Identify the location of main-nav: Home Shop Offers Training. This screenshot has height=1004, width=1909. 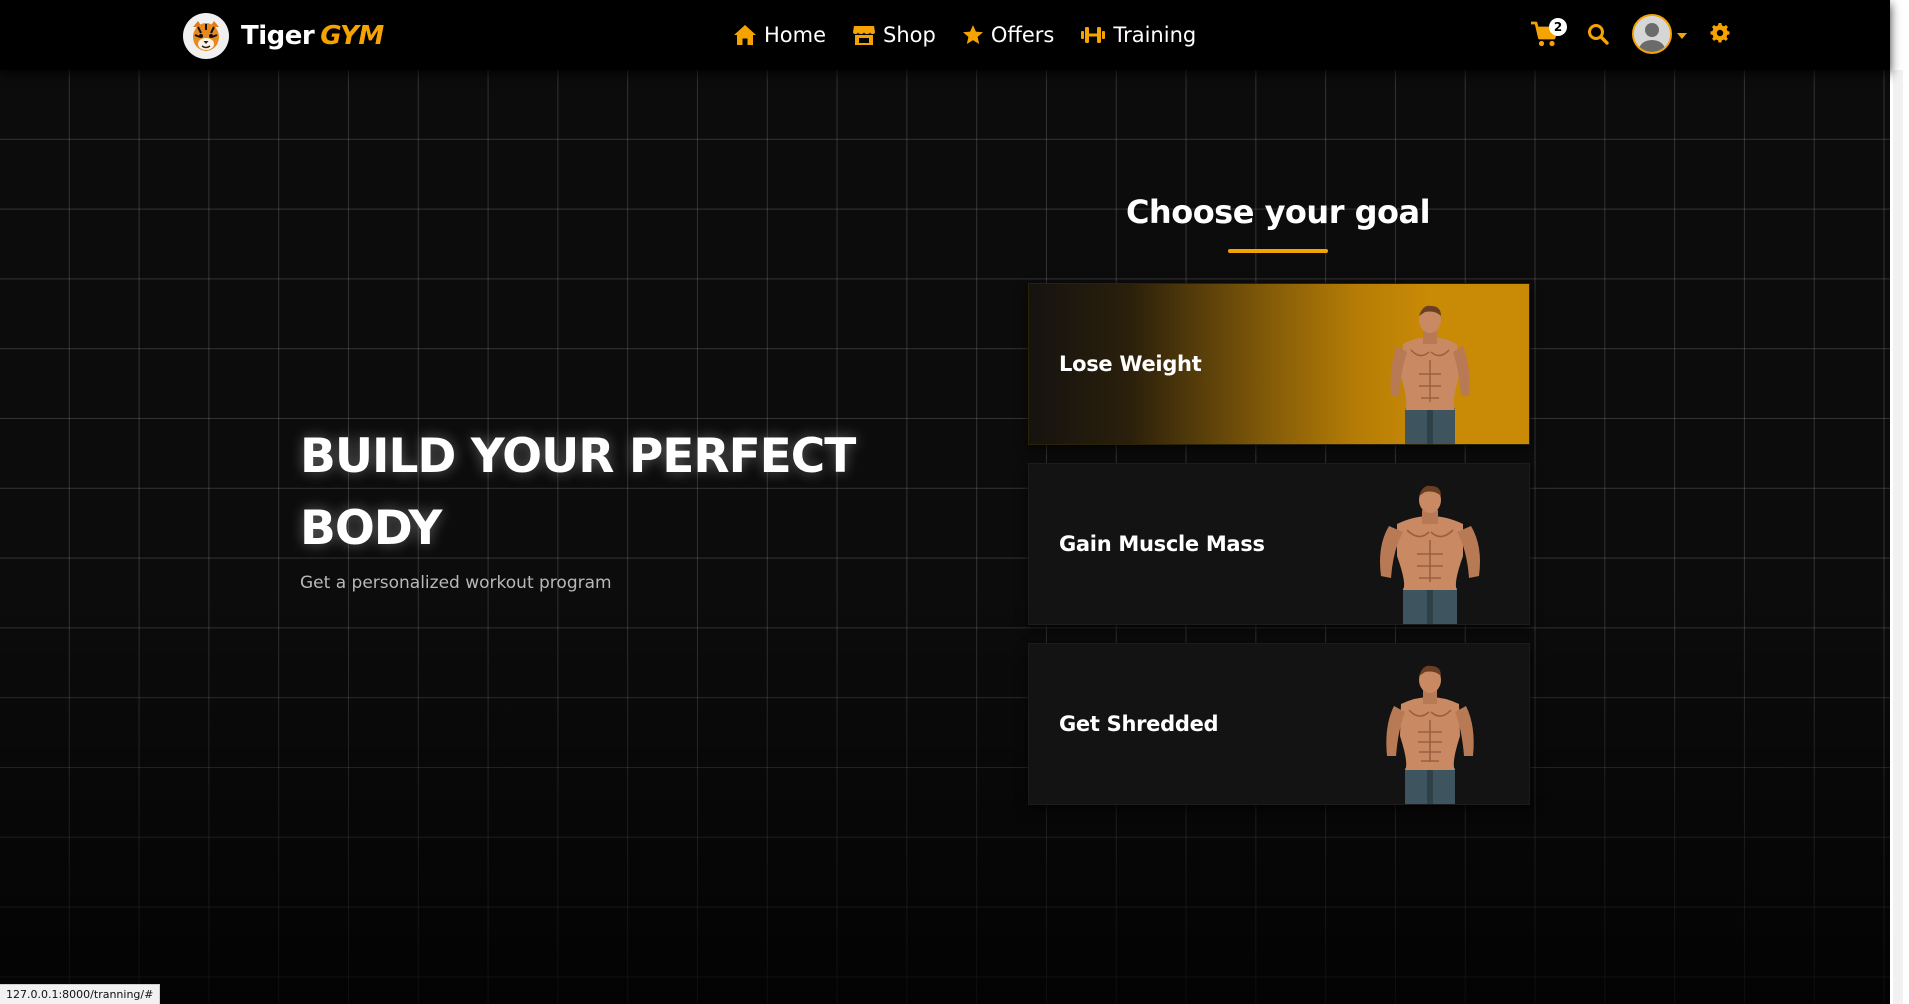
(964, 35).